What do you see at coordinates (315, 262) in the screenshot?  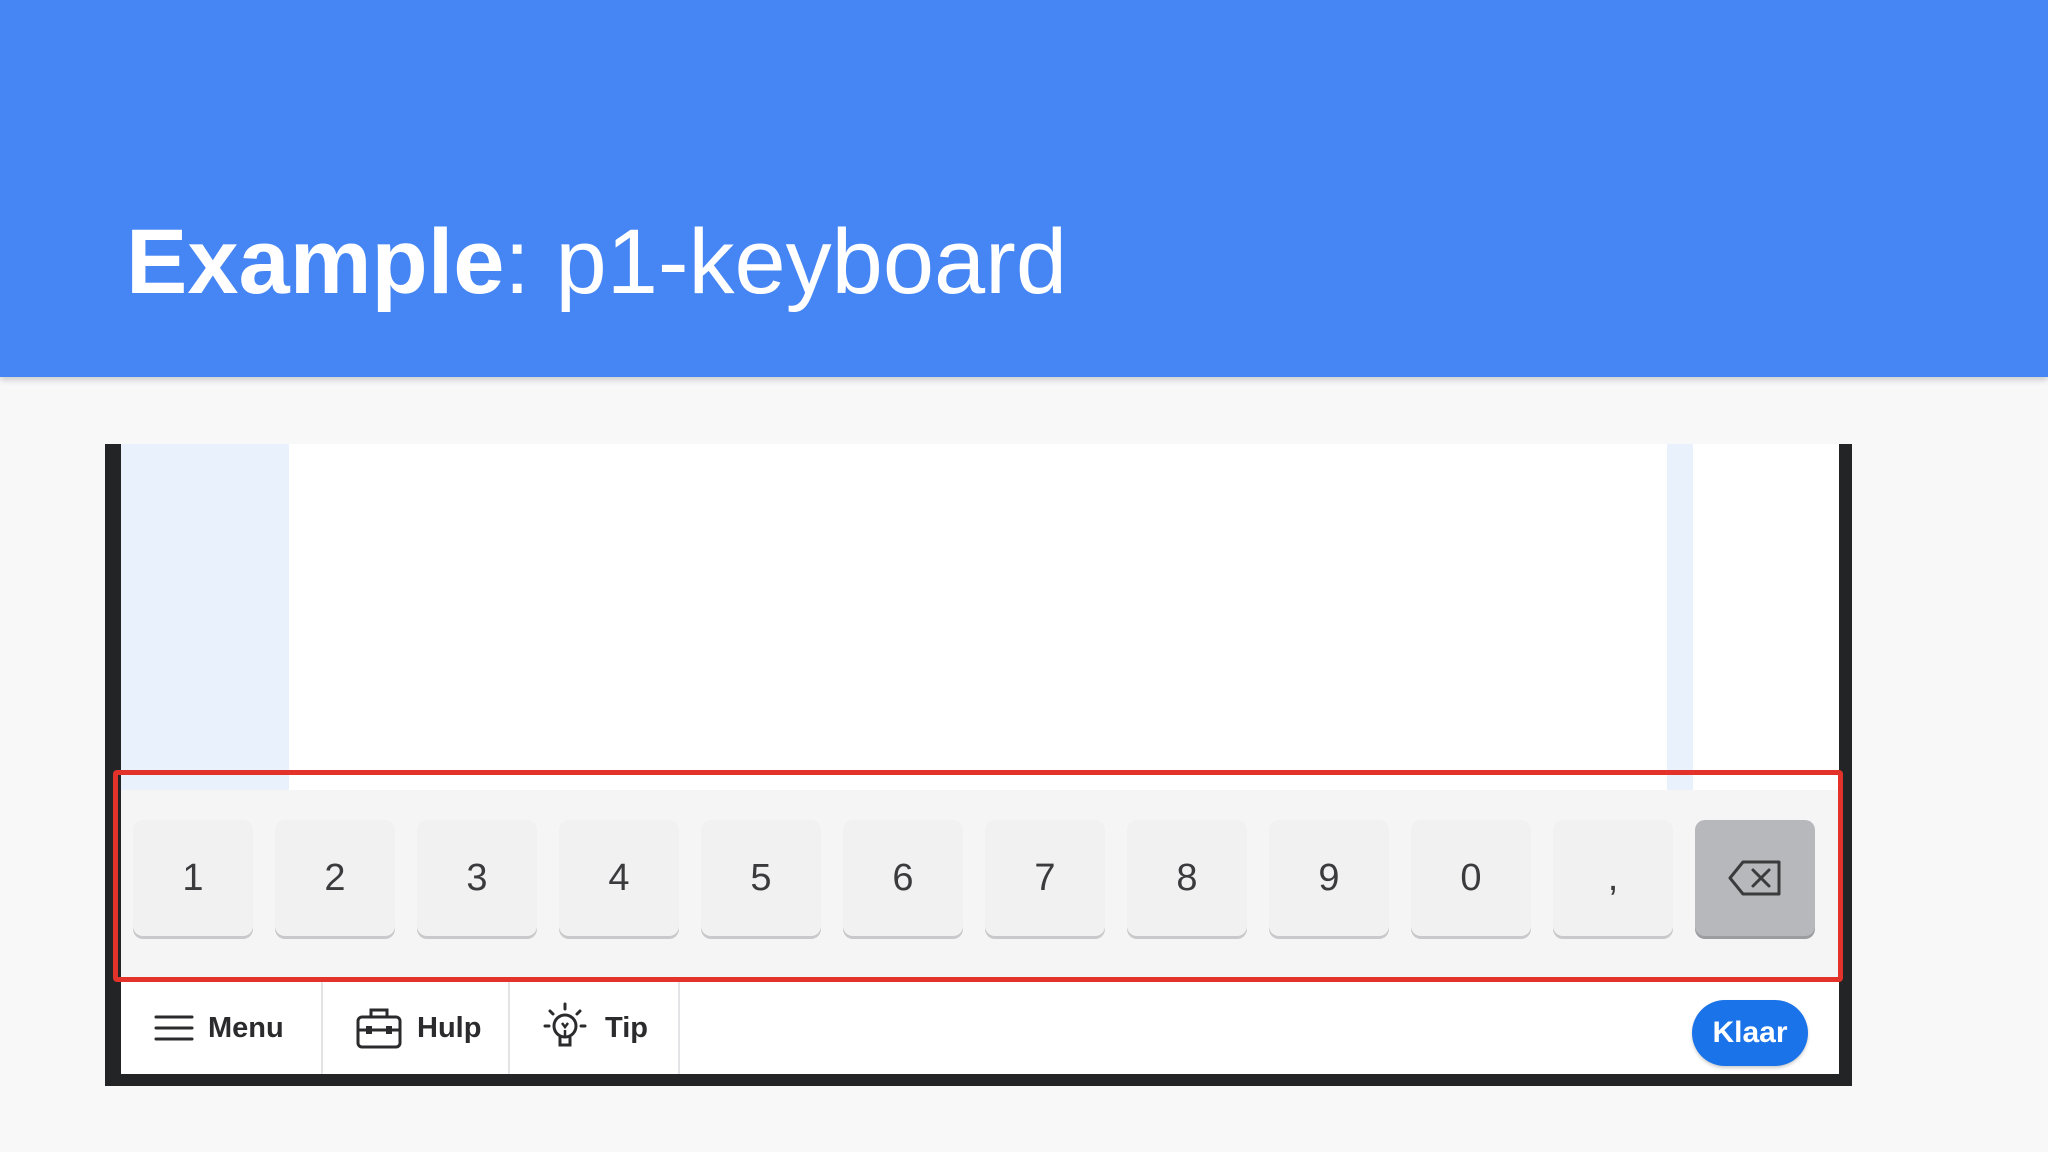 I see `slide-title-bold: Example` at bounding box center [315, 262].